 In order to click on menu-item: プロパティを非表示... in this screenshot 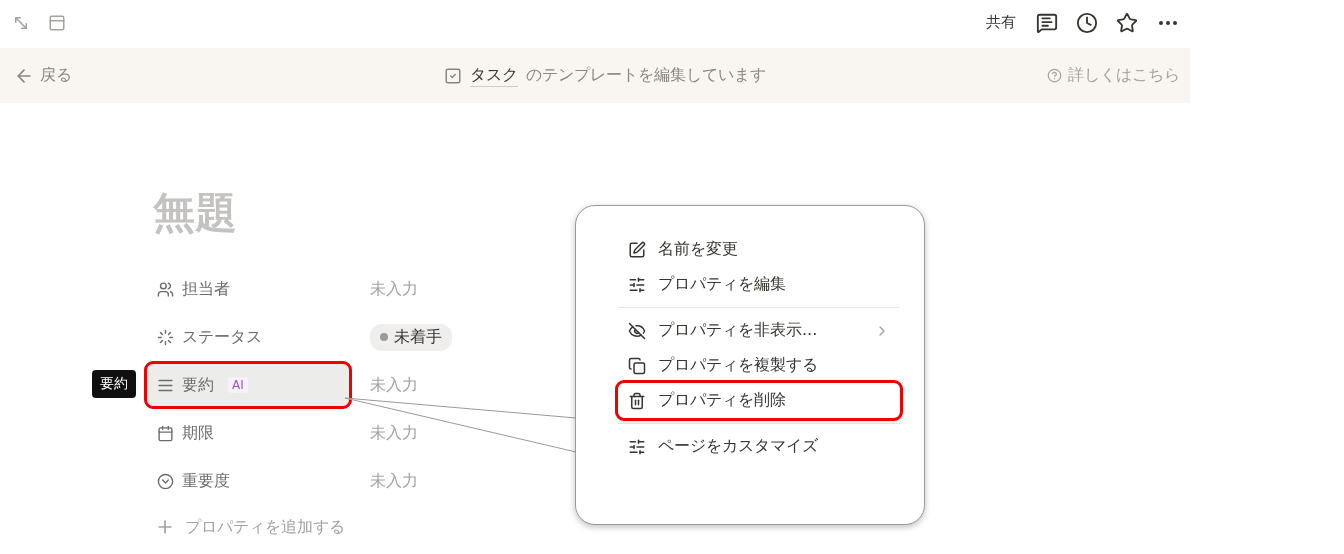, I will do `click(759, 330)`.